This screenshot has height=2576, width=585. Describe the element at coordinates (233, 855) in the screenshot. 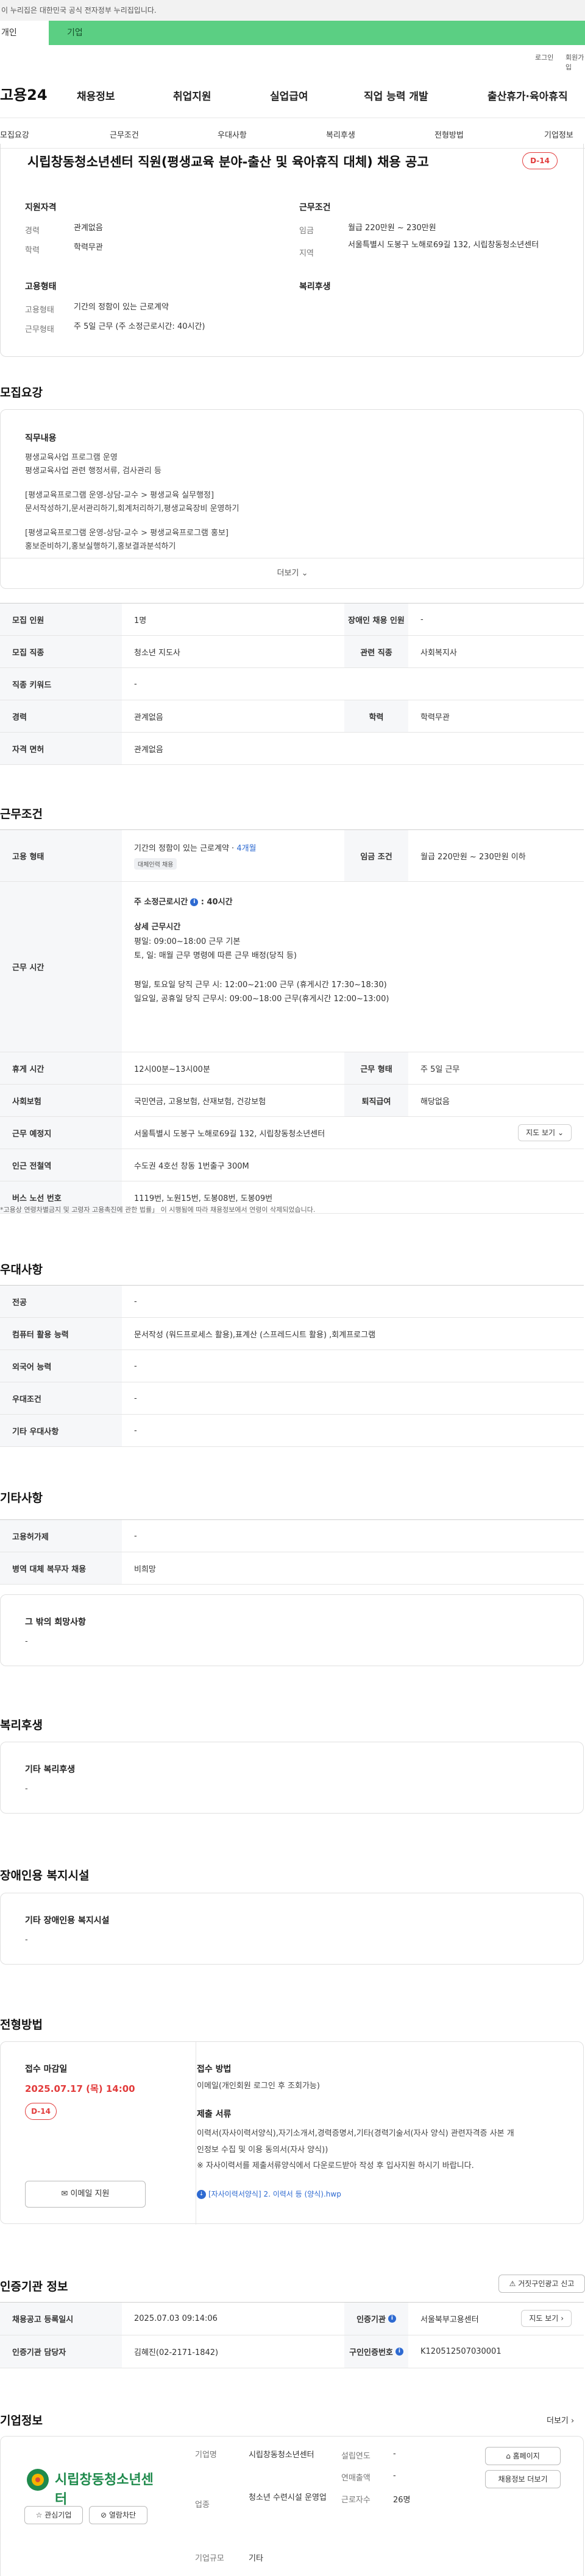

I see `employment-cell: 기간의 정함이 있는 근로계약 · 4개월 대체인력 채용` at that location.